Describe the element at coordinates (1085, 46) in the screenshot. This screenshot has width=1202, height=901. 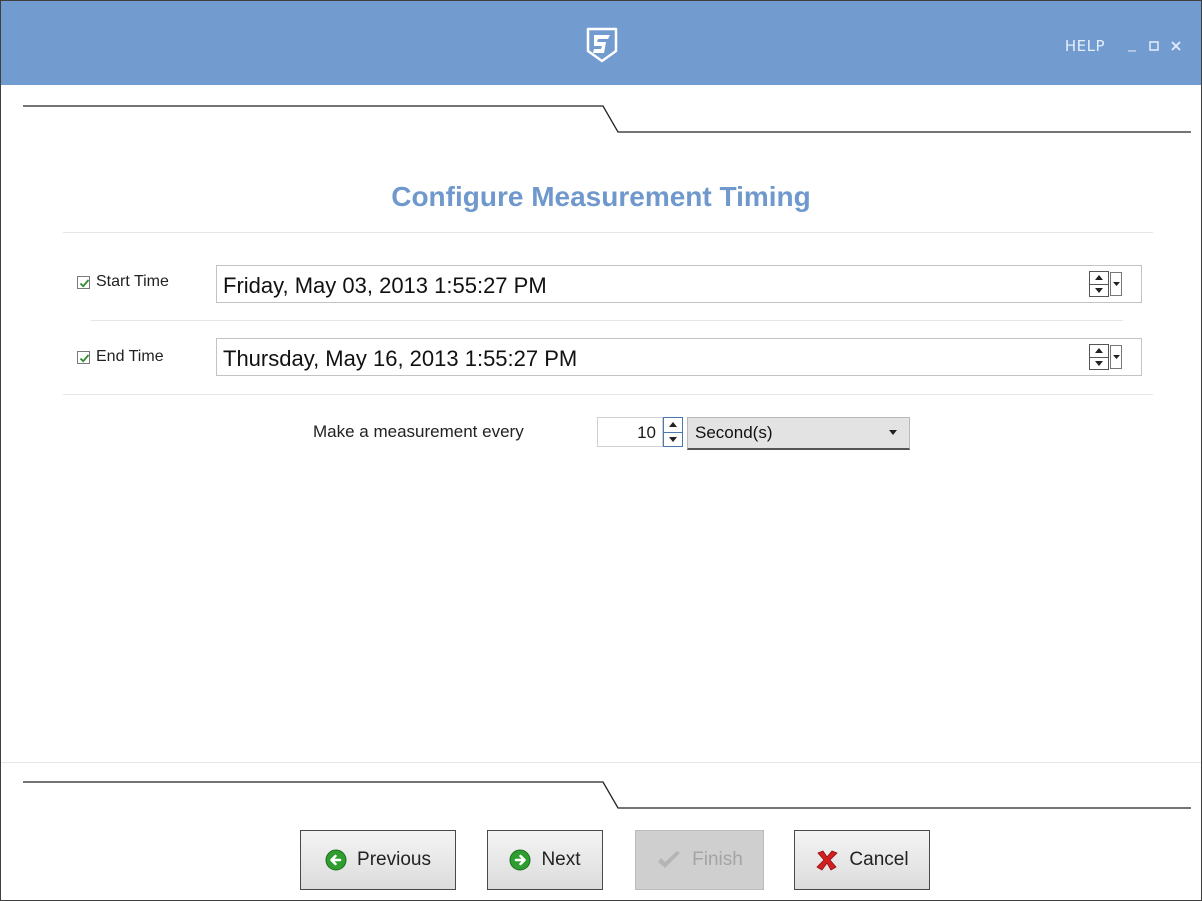
I see `help-button: HELP` at that location.